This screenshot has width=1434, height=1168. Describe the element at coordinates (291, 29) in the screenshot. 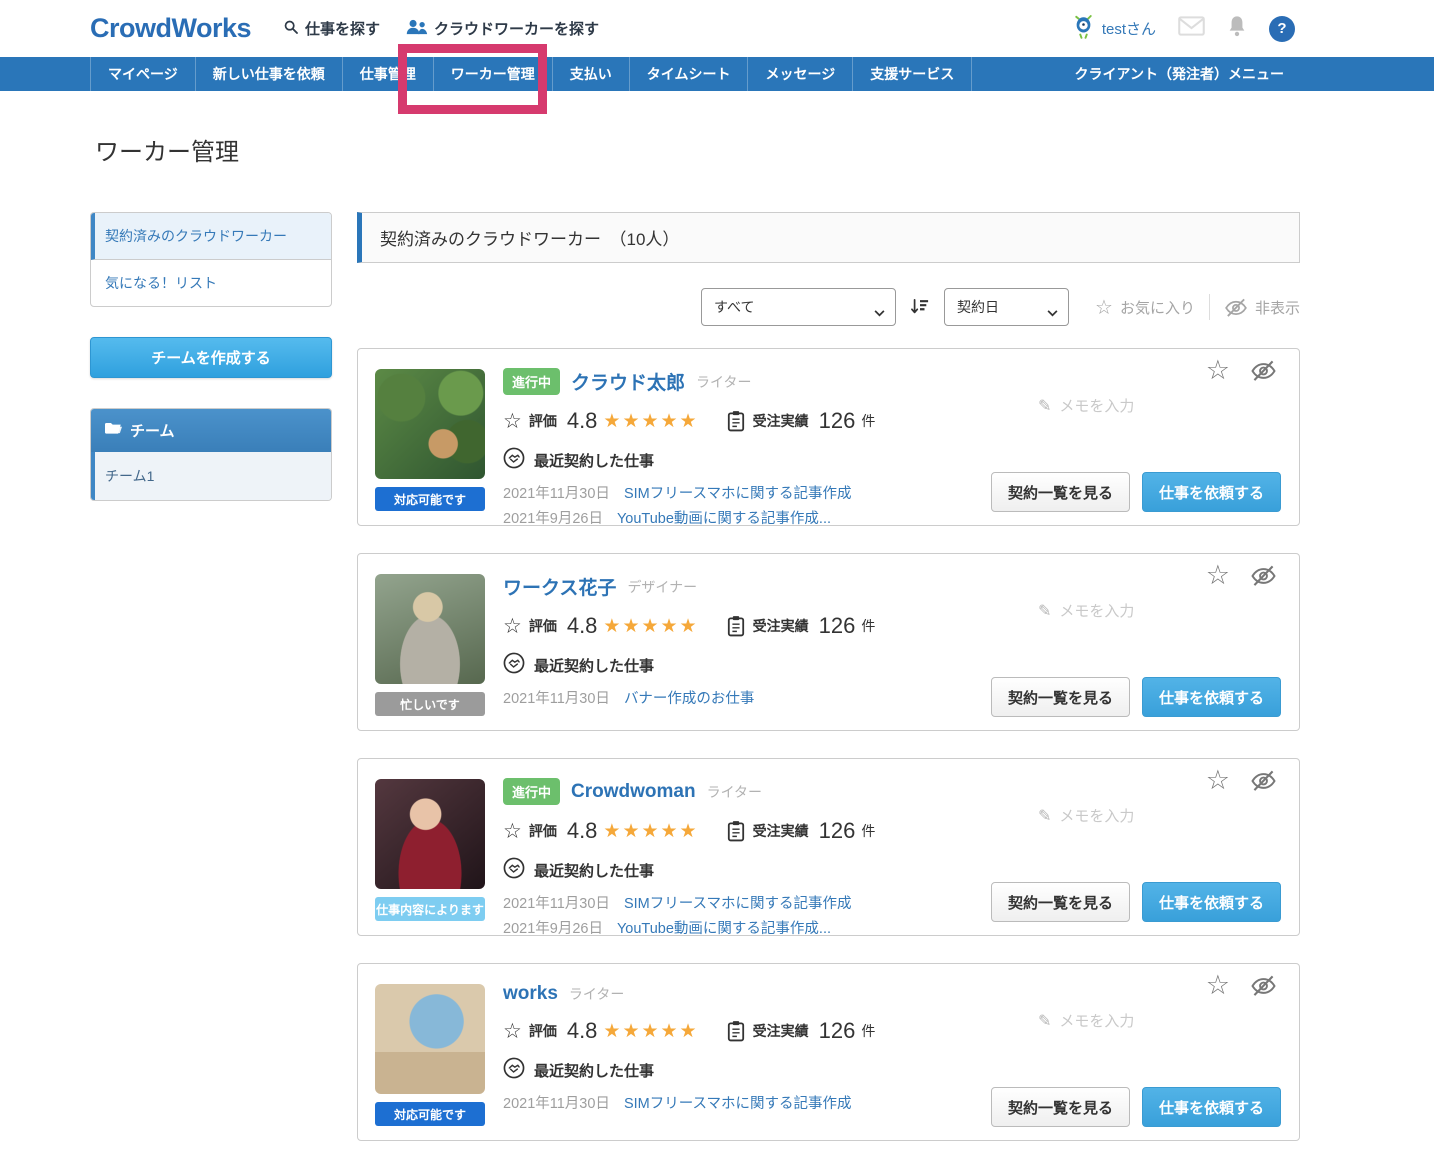

I see `search-icon` at that location.